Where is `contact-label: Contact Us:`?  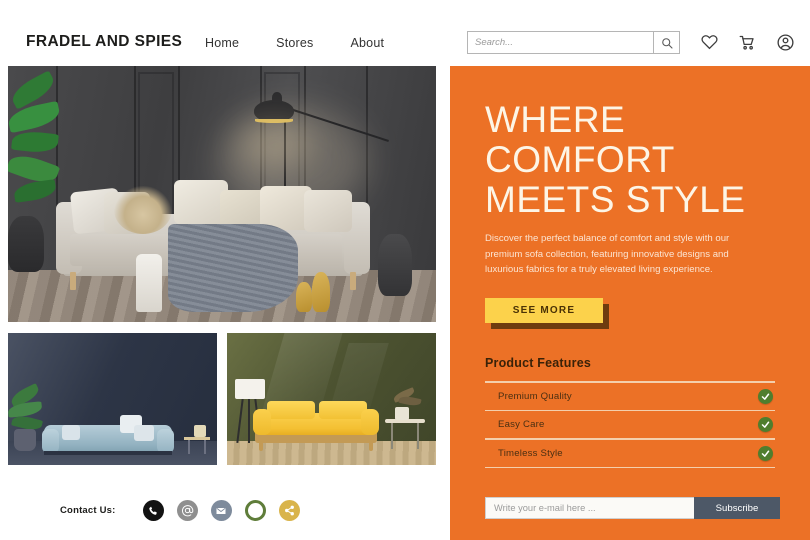 contact-label: Contact Us: is located at coordinates (88, 510).